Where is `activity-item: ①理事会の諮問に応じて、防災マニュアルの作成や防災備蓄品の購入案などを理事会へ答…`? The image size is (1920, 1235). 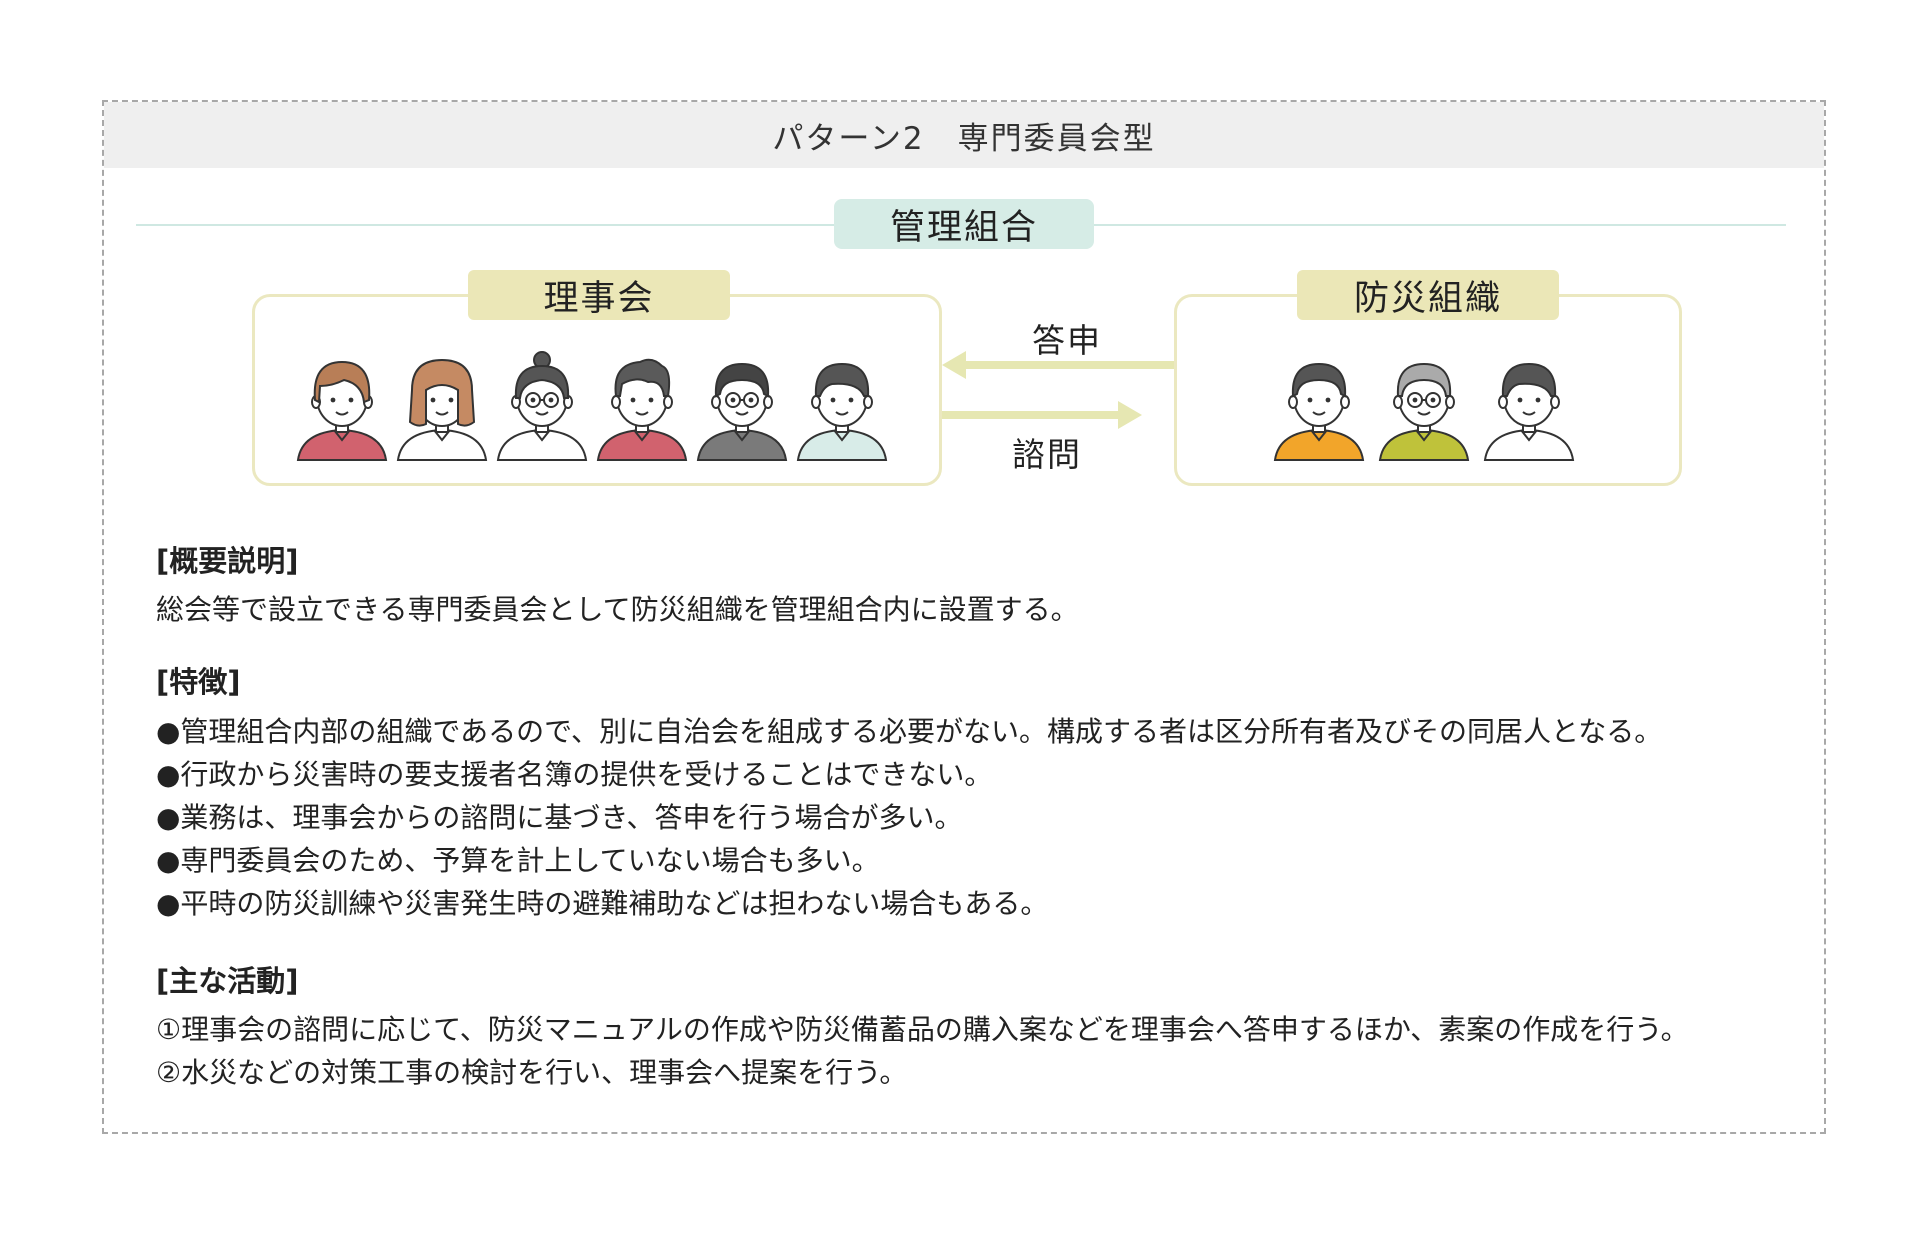 activity-item: ①理事会の諮問に応じて、防災マニュアルの作成や防災備蓄品の購入案などを理事会へ答… is located at coordinates (922, 1029).